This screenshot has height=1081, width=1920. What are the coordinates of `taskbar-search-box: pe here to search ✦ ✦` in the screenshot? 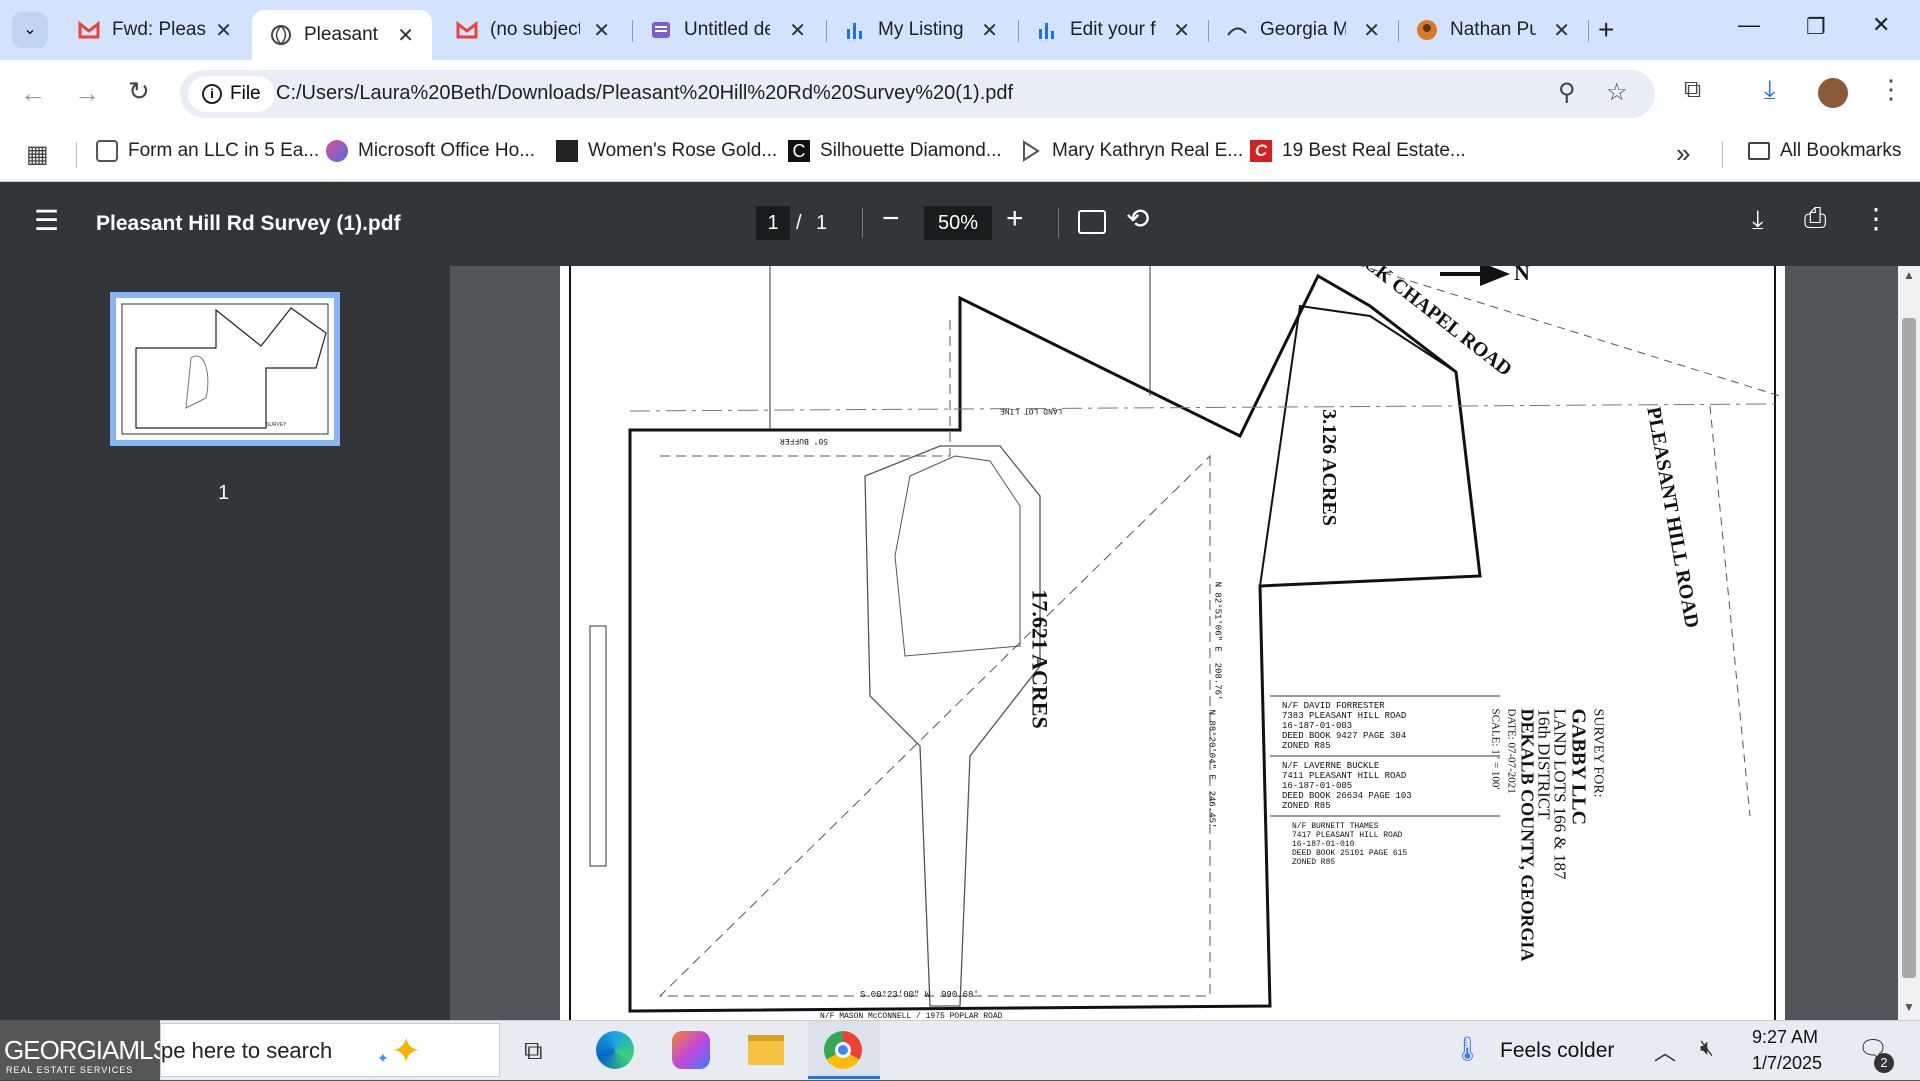 It's located at (330, 1050).